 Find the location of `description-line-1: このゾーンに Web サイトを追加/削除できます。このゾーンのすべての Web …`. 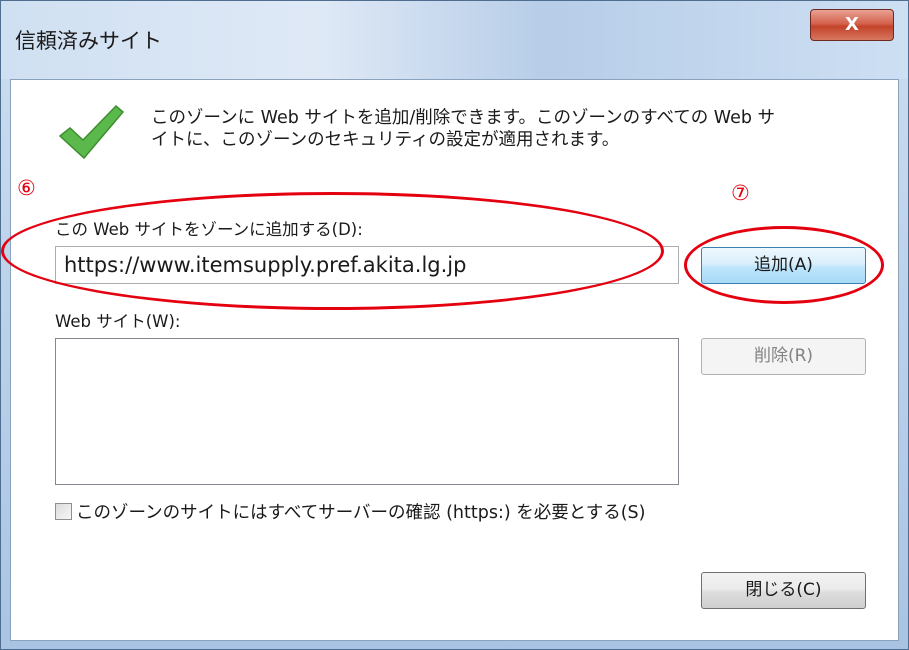

description-line-1: このゾーンに Web サイトを追加/削除できます。このゾーンのすべての Web … is located at coordinates (463, 118).